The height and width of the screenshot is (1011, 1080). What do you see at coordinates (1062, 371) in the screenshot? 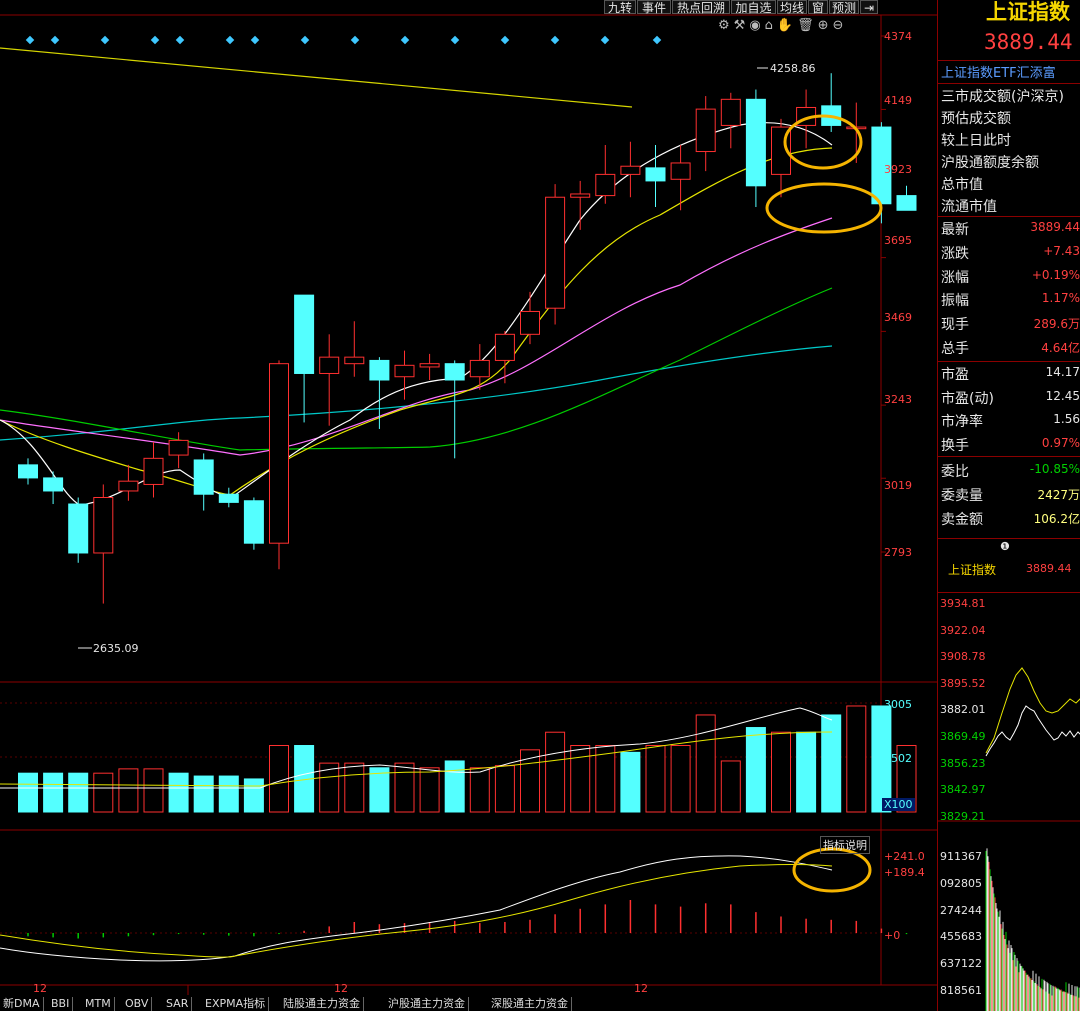
I see `stat-value: 14.17` at bounding box center [1062, 371].